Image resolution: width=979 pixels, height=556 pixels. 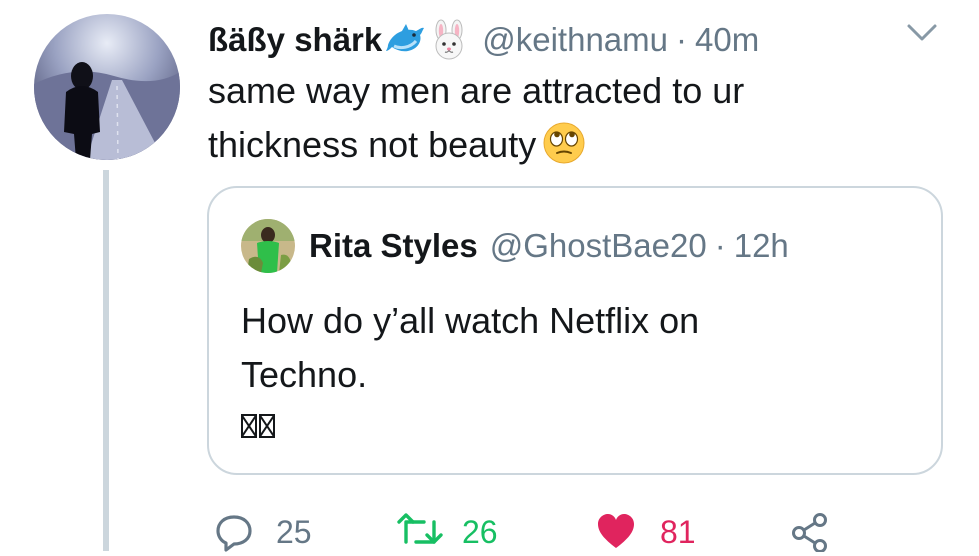 What do you see at coordinates (234, 532) in the screenshot?
I see `reply-icon` at bounding box center [234, 532].